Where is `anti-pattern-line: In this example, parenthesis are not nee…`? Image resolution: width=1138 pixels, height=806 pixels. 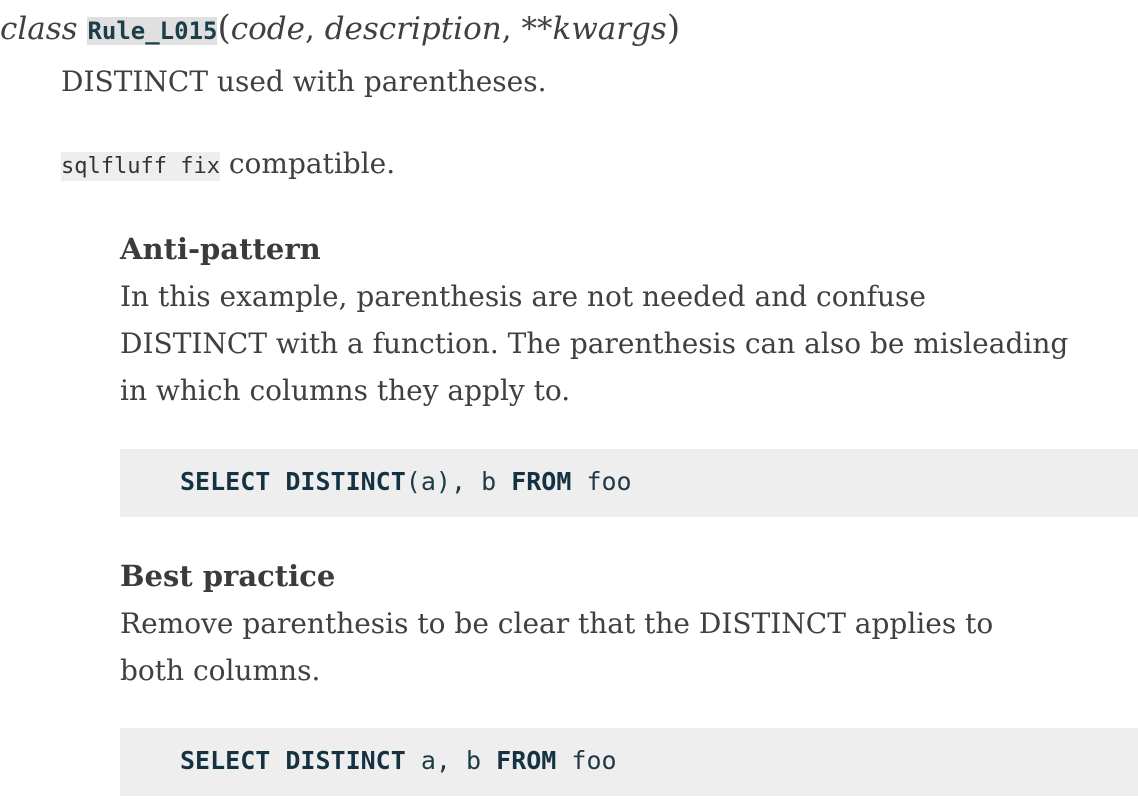 anti-pattern-line: In this example, parenthesis are not nee… is located at coordinates (523, 296).